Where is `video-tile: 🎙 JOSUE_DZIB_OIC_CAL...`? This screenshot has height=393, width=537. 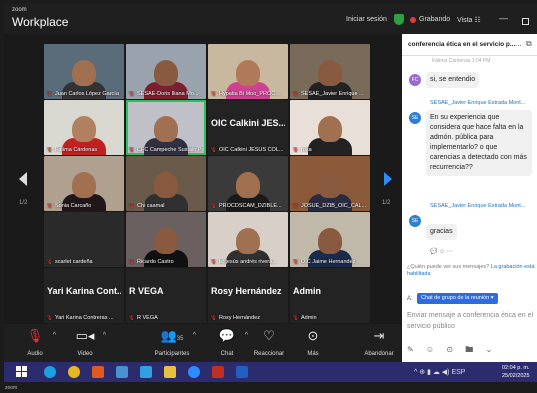 video-tile: 🎙 JOSUE_DZIB_OIC_CAL... is located at coordinates (330, 183).